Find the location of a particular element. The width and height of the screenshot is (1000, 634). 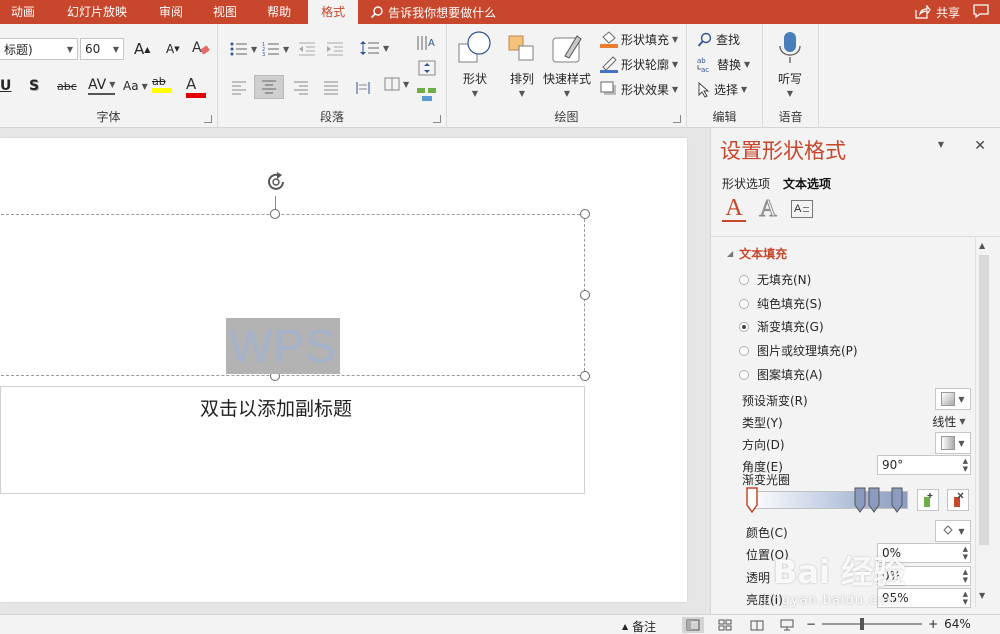

wps-title-text: WPS is located at coordinates (283, 346).